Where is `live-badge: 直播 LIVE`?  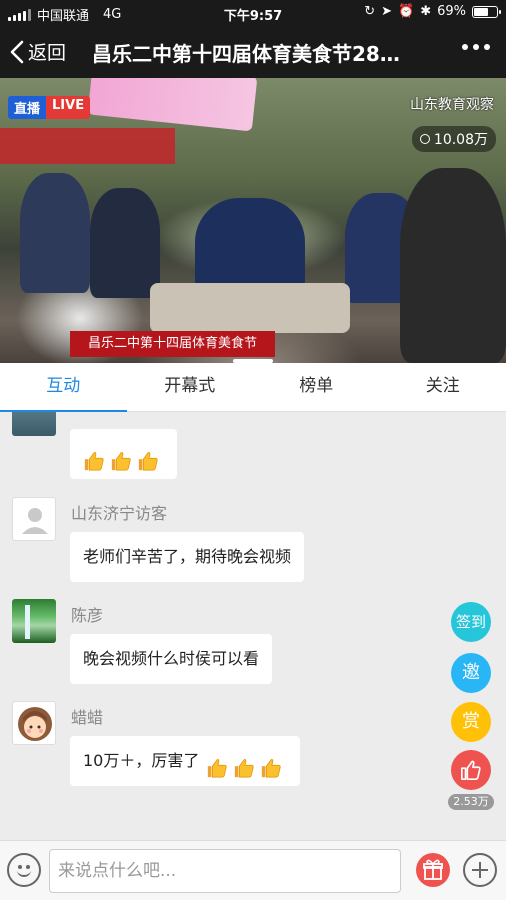
live-badge: 直播 LIVE is located at coordinates (49, 107).